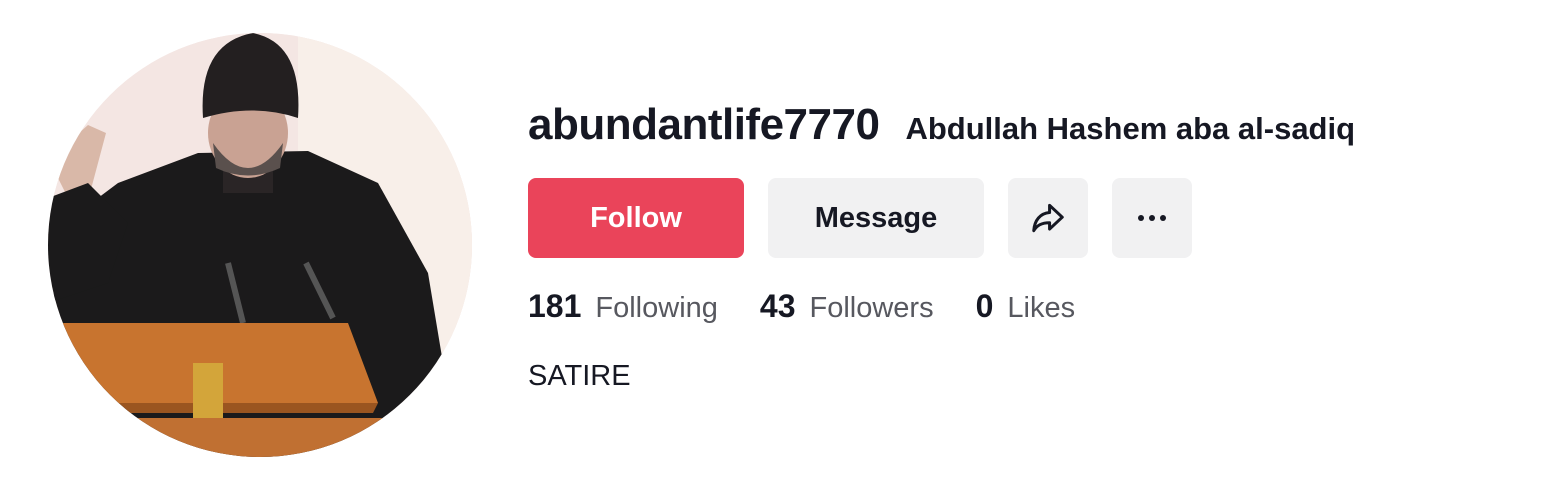 Image resolution: width=1552 pixels, height=500 pixels. What do you see at coordinates (876, 218) in the screenshot?
I see `message-button: Message` at bounding box center [876, 218].